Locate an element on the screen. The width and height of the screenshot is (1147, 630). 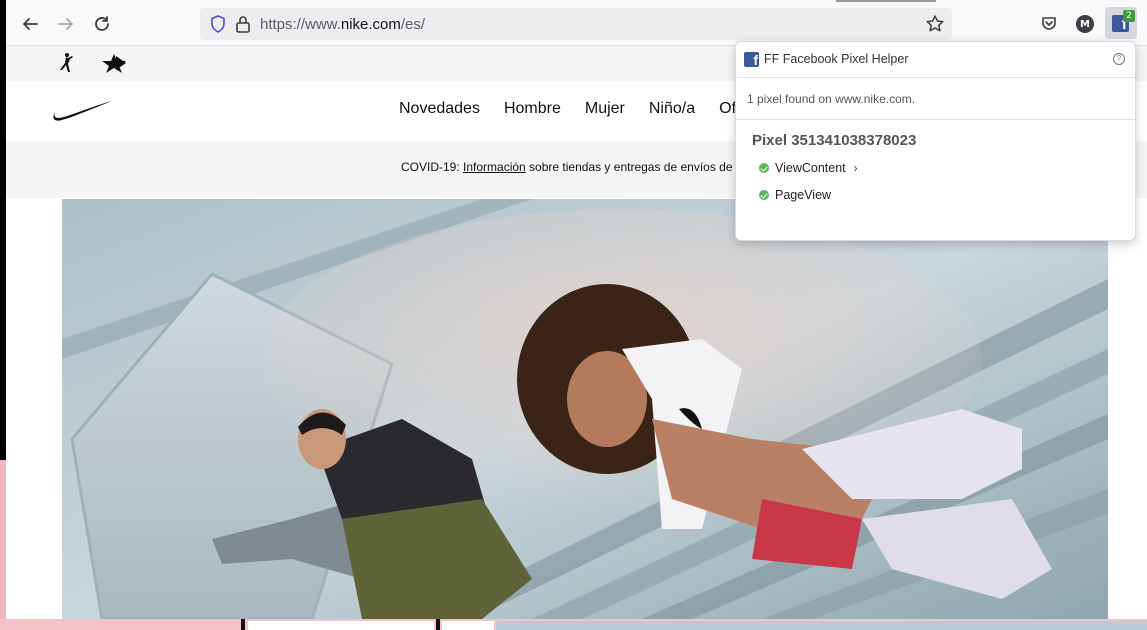
facebook-pixel-helper-button: f 2 is located at coordinates (1121, 23).